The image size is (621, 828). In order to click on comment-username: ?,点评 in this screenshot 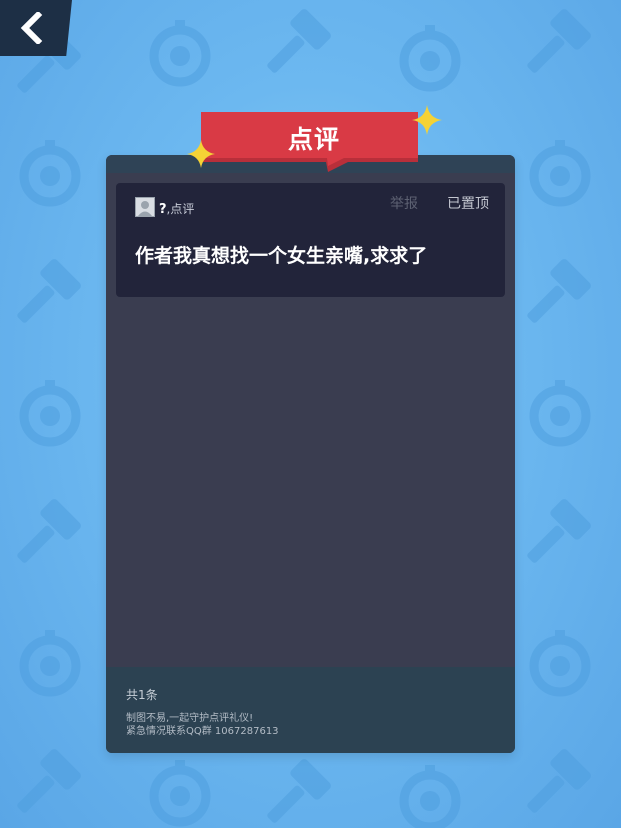, I will do `click(176, 208)`.